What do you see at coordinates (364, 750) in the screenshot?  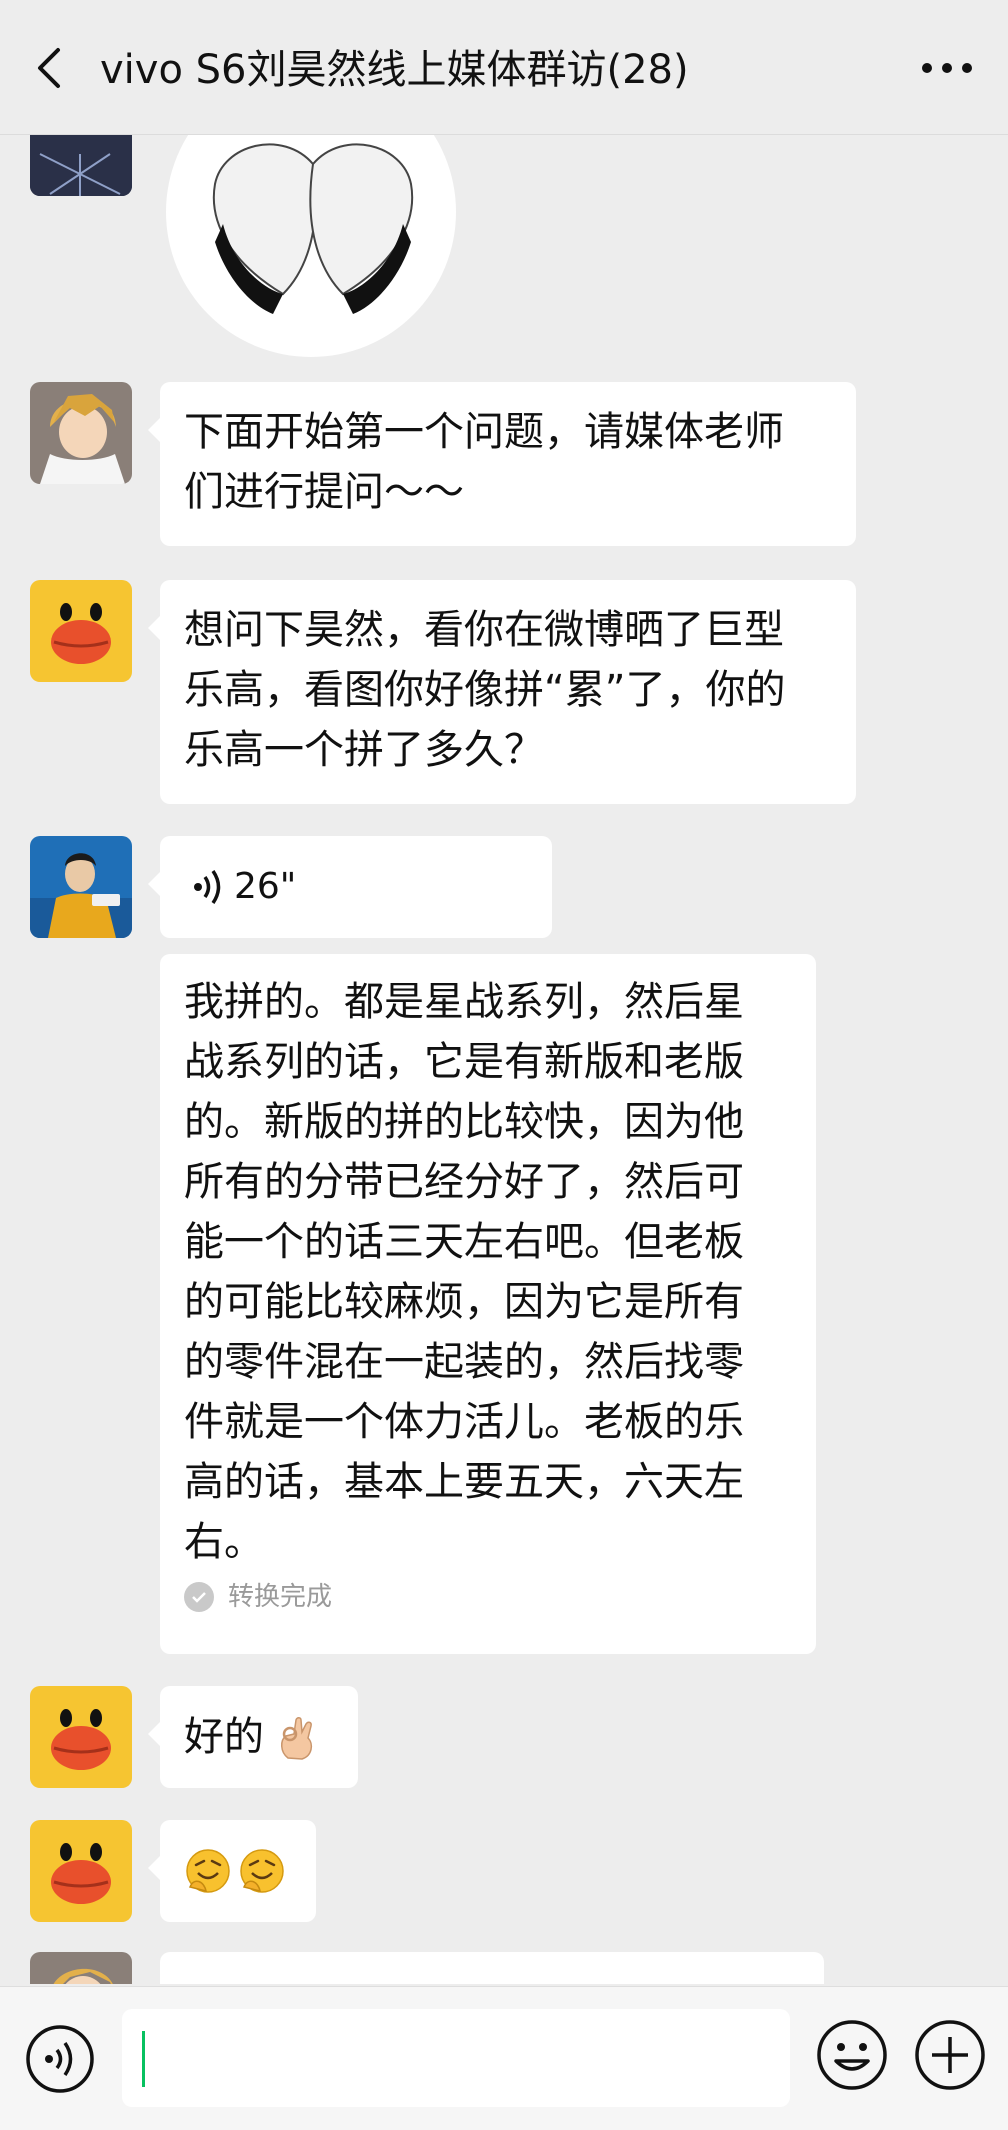 I see `message-text-line: 乐高一个拼了多久？` at bounding box center [364, 750].